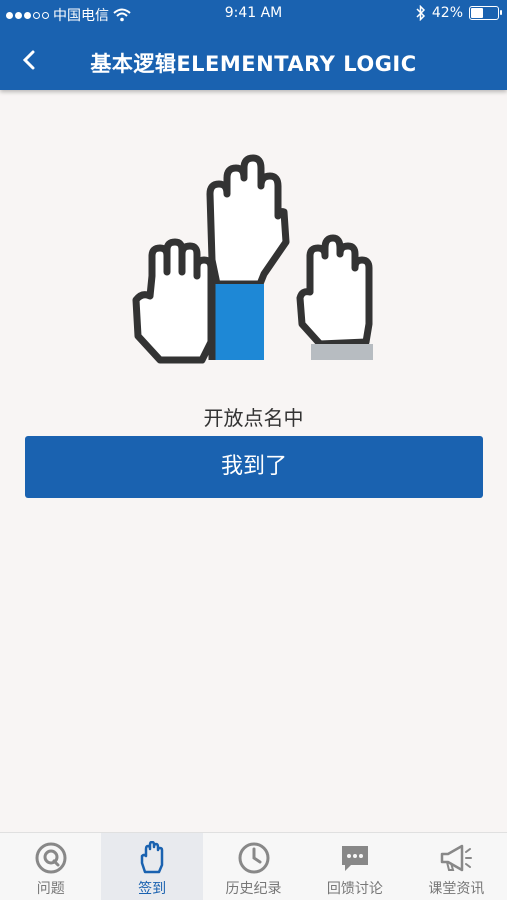 This screenshot has height=900, width=507. I want to click on clock-icon, so click(254, 858).